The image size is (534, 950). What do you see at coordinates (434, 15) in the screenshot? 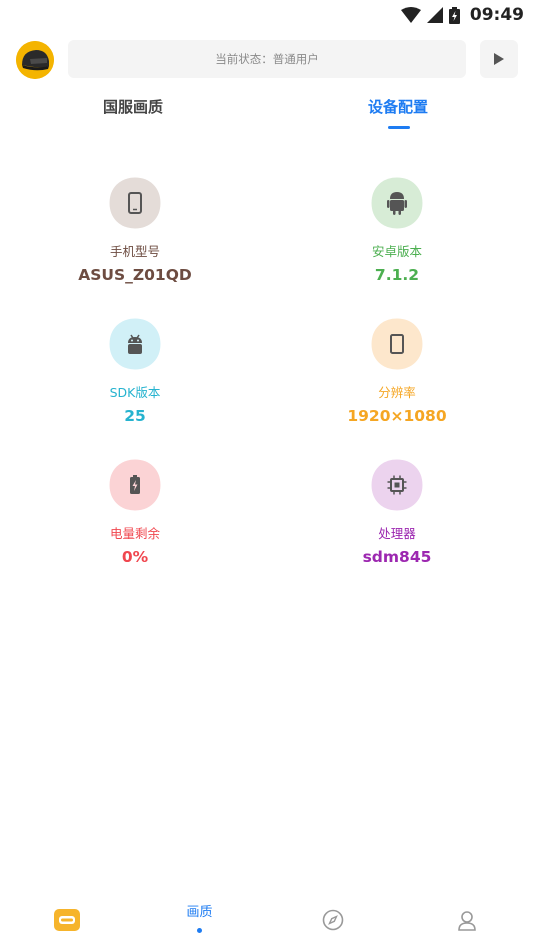
I see `cell-signal-icon` at bounding box center [434, 15].